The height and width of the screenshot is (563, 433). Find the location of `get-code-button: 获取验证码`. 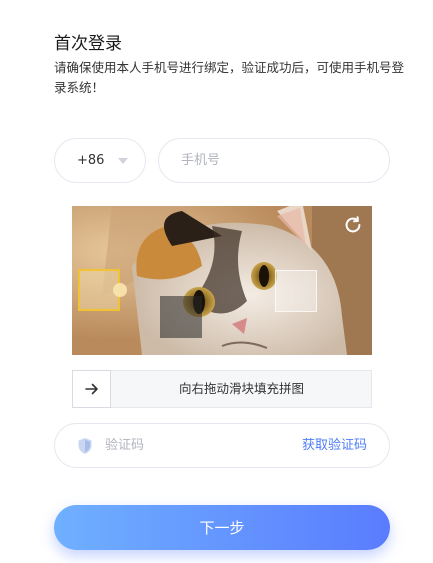

get-code-button: 获取验证码 is located at coordinates (334, 445).